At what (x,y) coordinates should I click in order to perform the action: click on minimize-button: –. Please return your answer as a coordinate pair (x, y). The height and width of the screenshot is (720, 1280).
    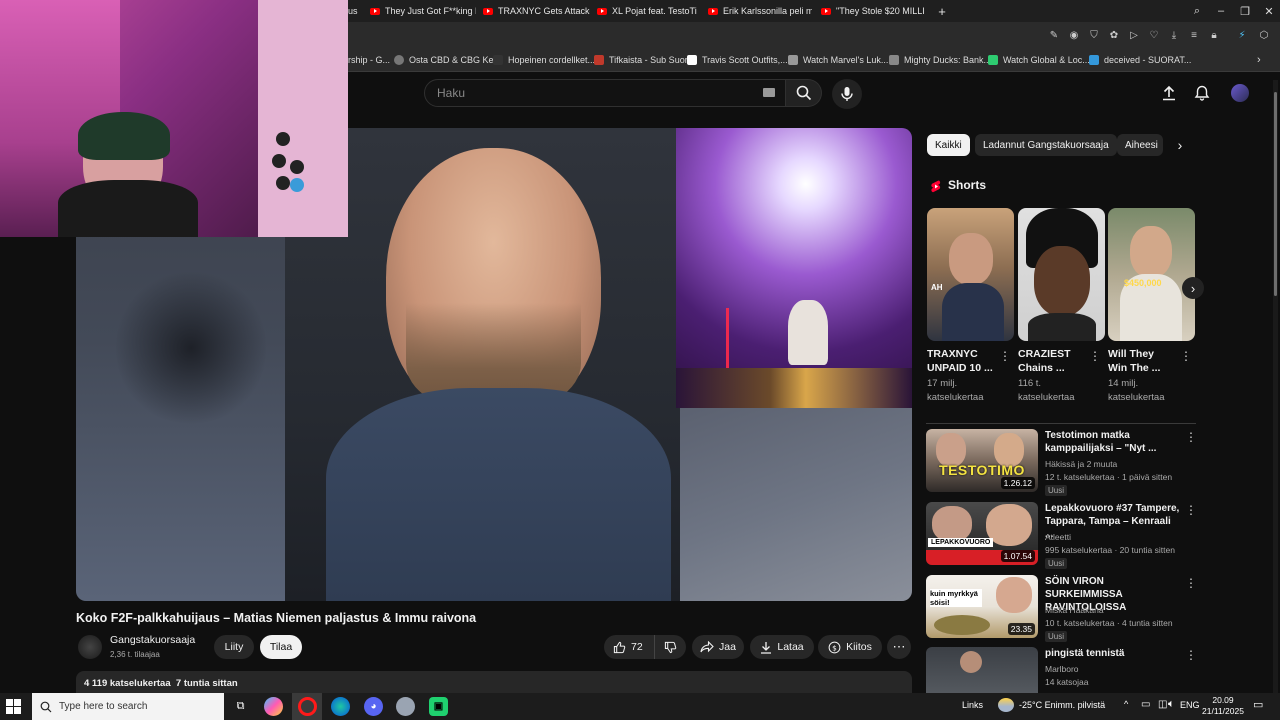
    Looking at the image, I should click on (1221, 11).